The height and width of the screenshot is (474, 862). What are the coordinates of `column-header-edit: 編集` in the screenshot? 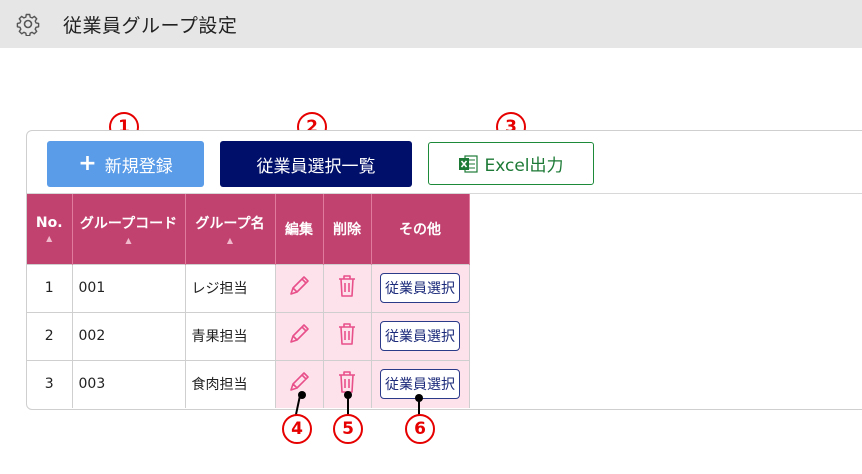 It's located at (299, 229).